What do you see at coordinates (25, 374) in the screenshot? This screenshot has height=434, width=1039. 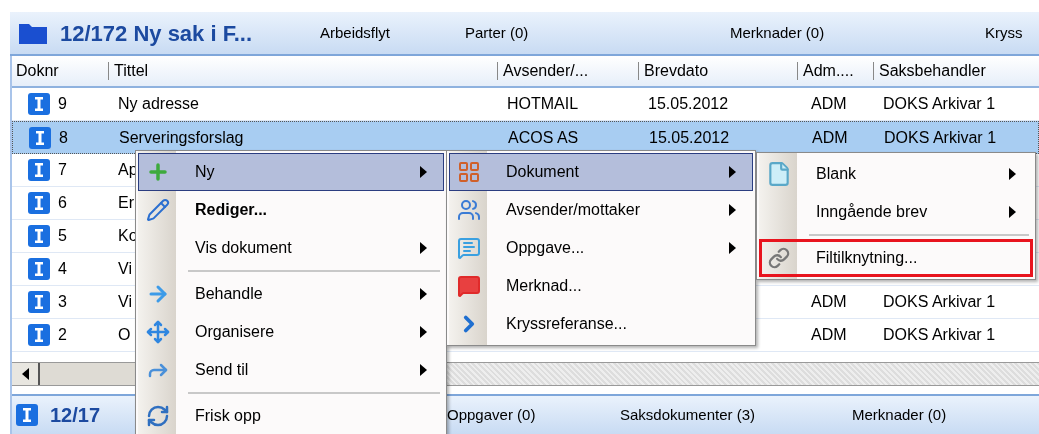 I see `scroll-left-icon` at bounding box center [25, 374].